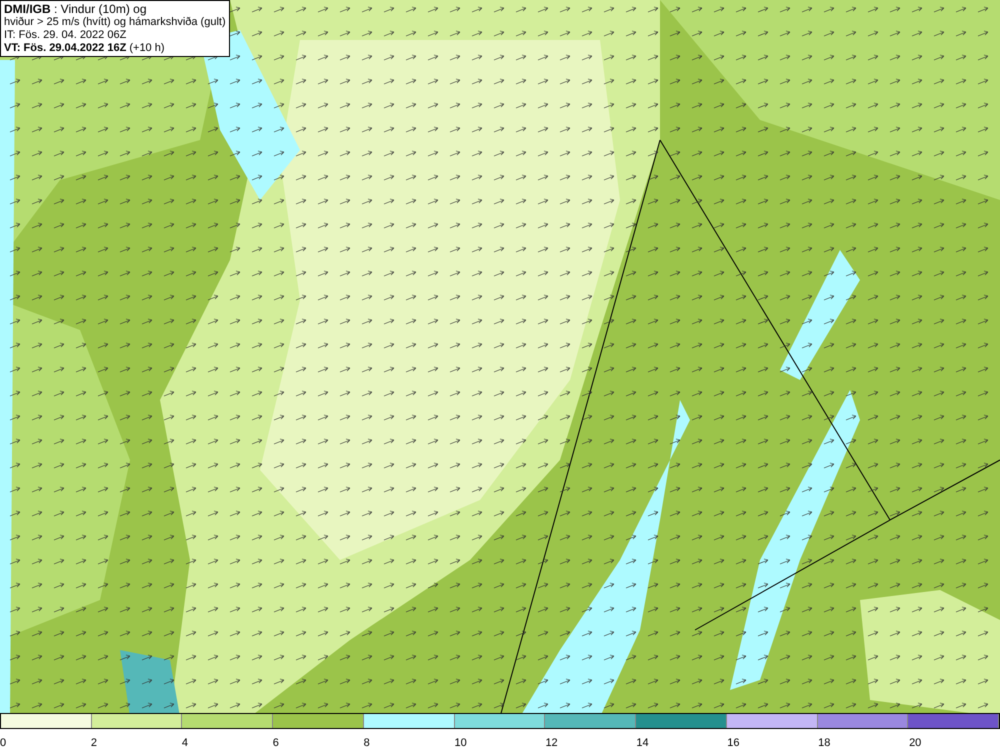 This screenshot has height=747, width=1000. Describe the element at coordinates (185, 742) in the screenshot. I see `legend-tick-label: 4` at that location.